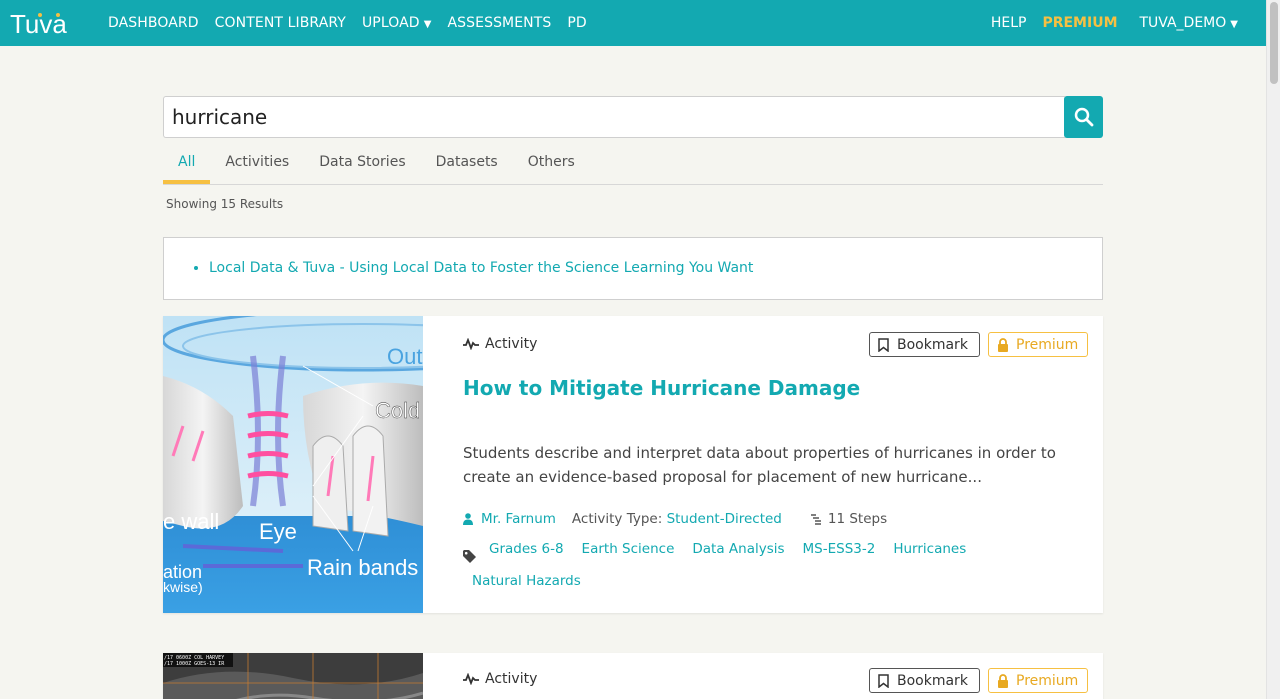 The height and width of the screenshot is (699, 1280). Describe the element at coordinates (404, 356) in the screenshot. I see `svg-text: Out` at that location.